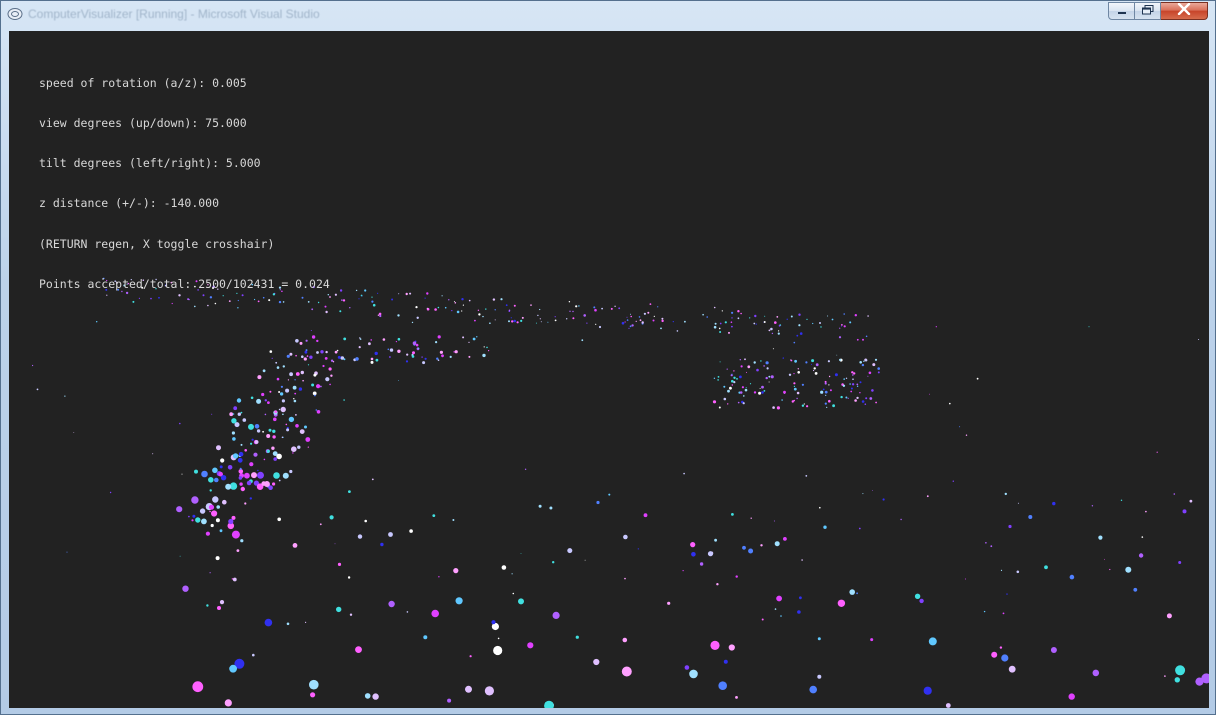  I want to click on app-window-icon, so click(15, 14).